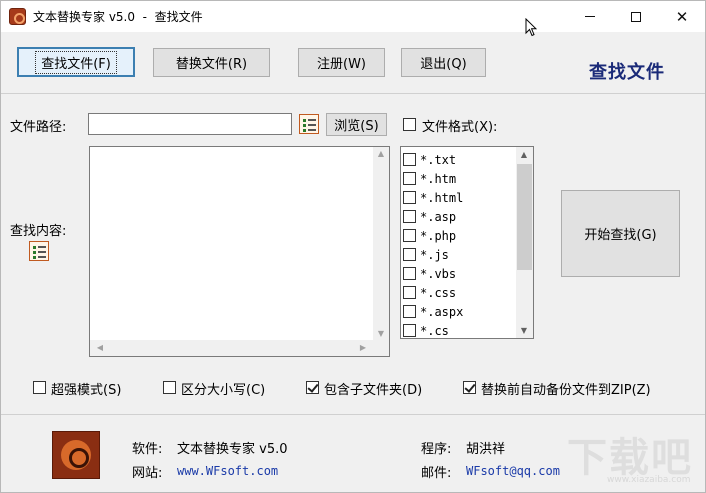 Image resolution: width=706 pixels, height=493 pixels. Describe the element at coordinates (566, 390) in the screenshot. I see `auto-backup-zip-label: 替换前自动备份文件到ZIP(Z)` at that location.